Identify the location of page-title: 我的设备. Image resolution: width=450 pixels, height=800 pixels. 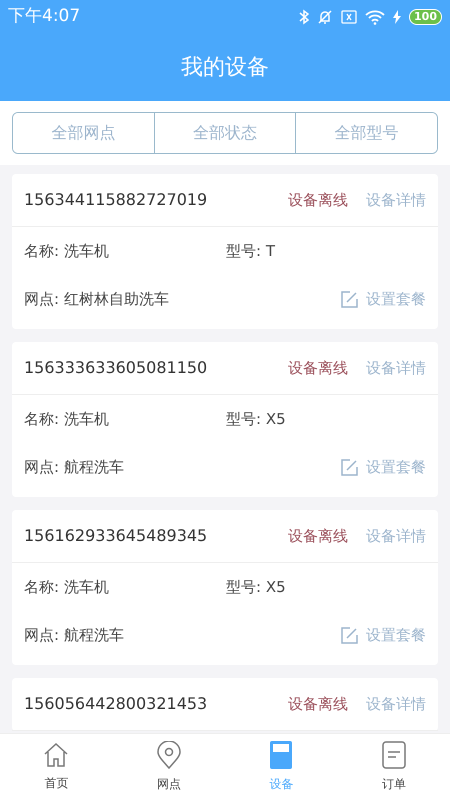
(225, 68).